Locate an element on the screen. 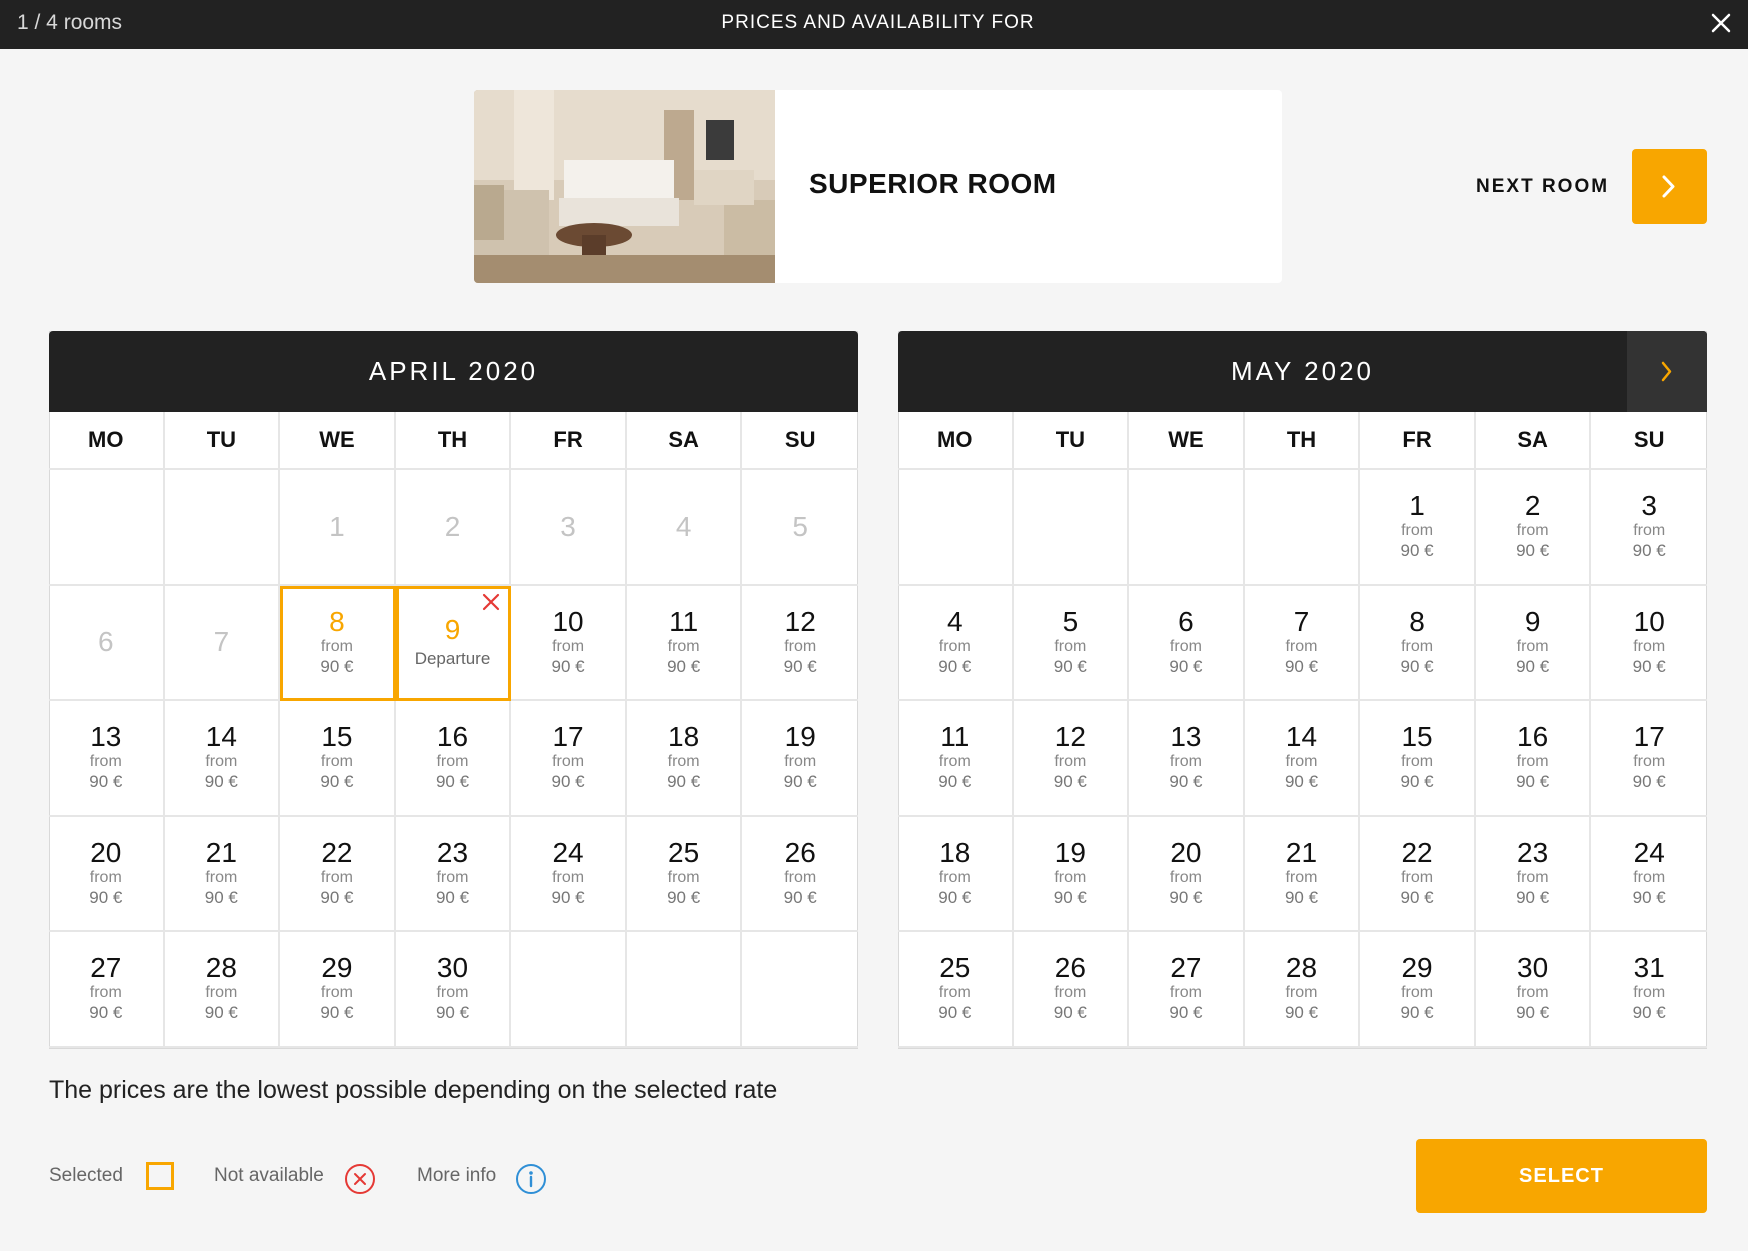 This screenshot has height=1251, width=1748. day-cell: 2 from 90 € is located at coordinates (1533, 528).